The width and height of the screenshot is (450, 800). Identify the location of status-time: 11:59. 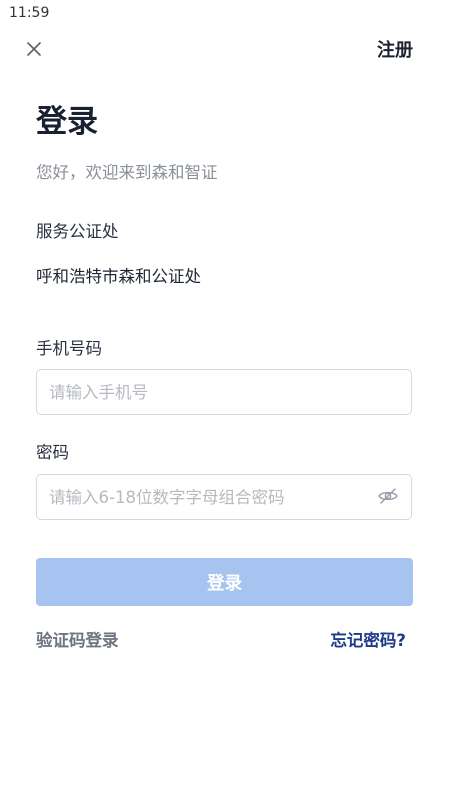
(29, 13).